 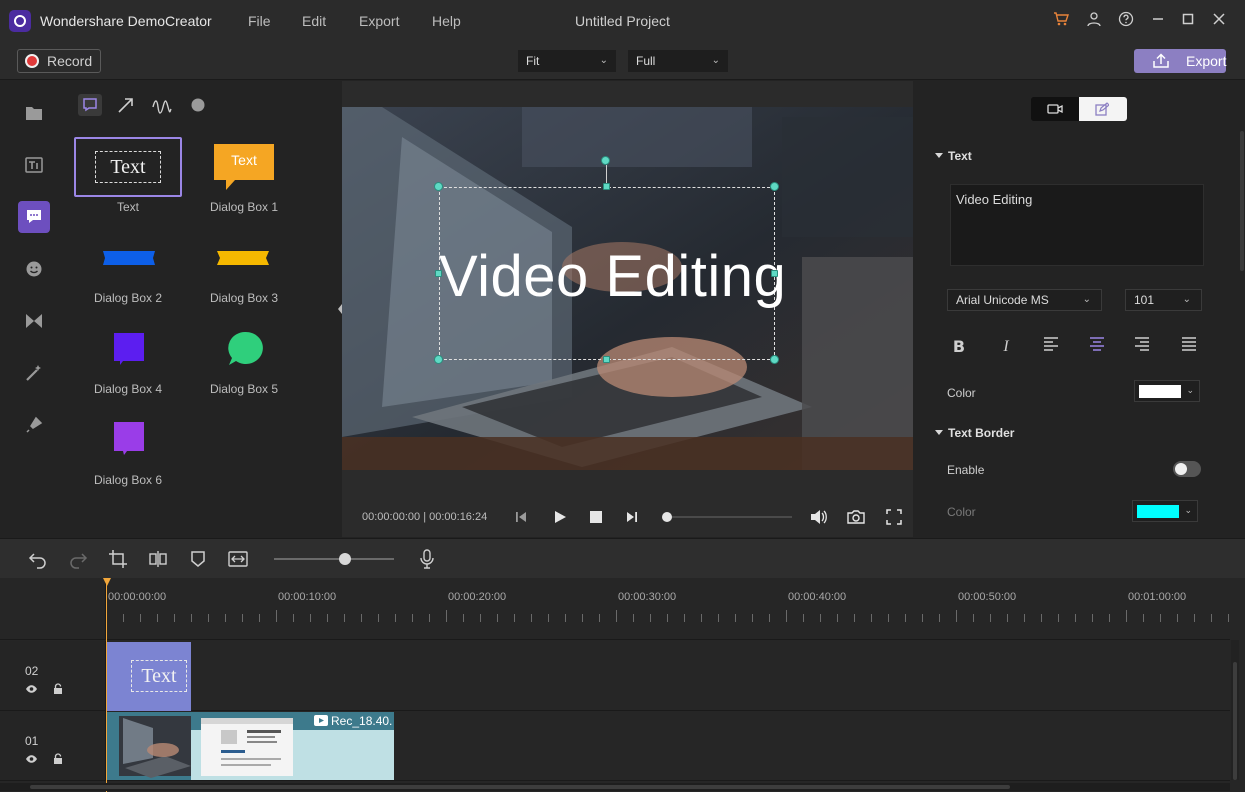 I want to click on timeline-vertical-scrollbar, so click(x=1235, y=710).